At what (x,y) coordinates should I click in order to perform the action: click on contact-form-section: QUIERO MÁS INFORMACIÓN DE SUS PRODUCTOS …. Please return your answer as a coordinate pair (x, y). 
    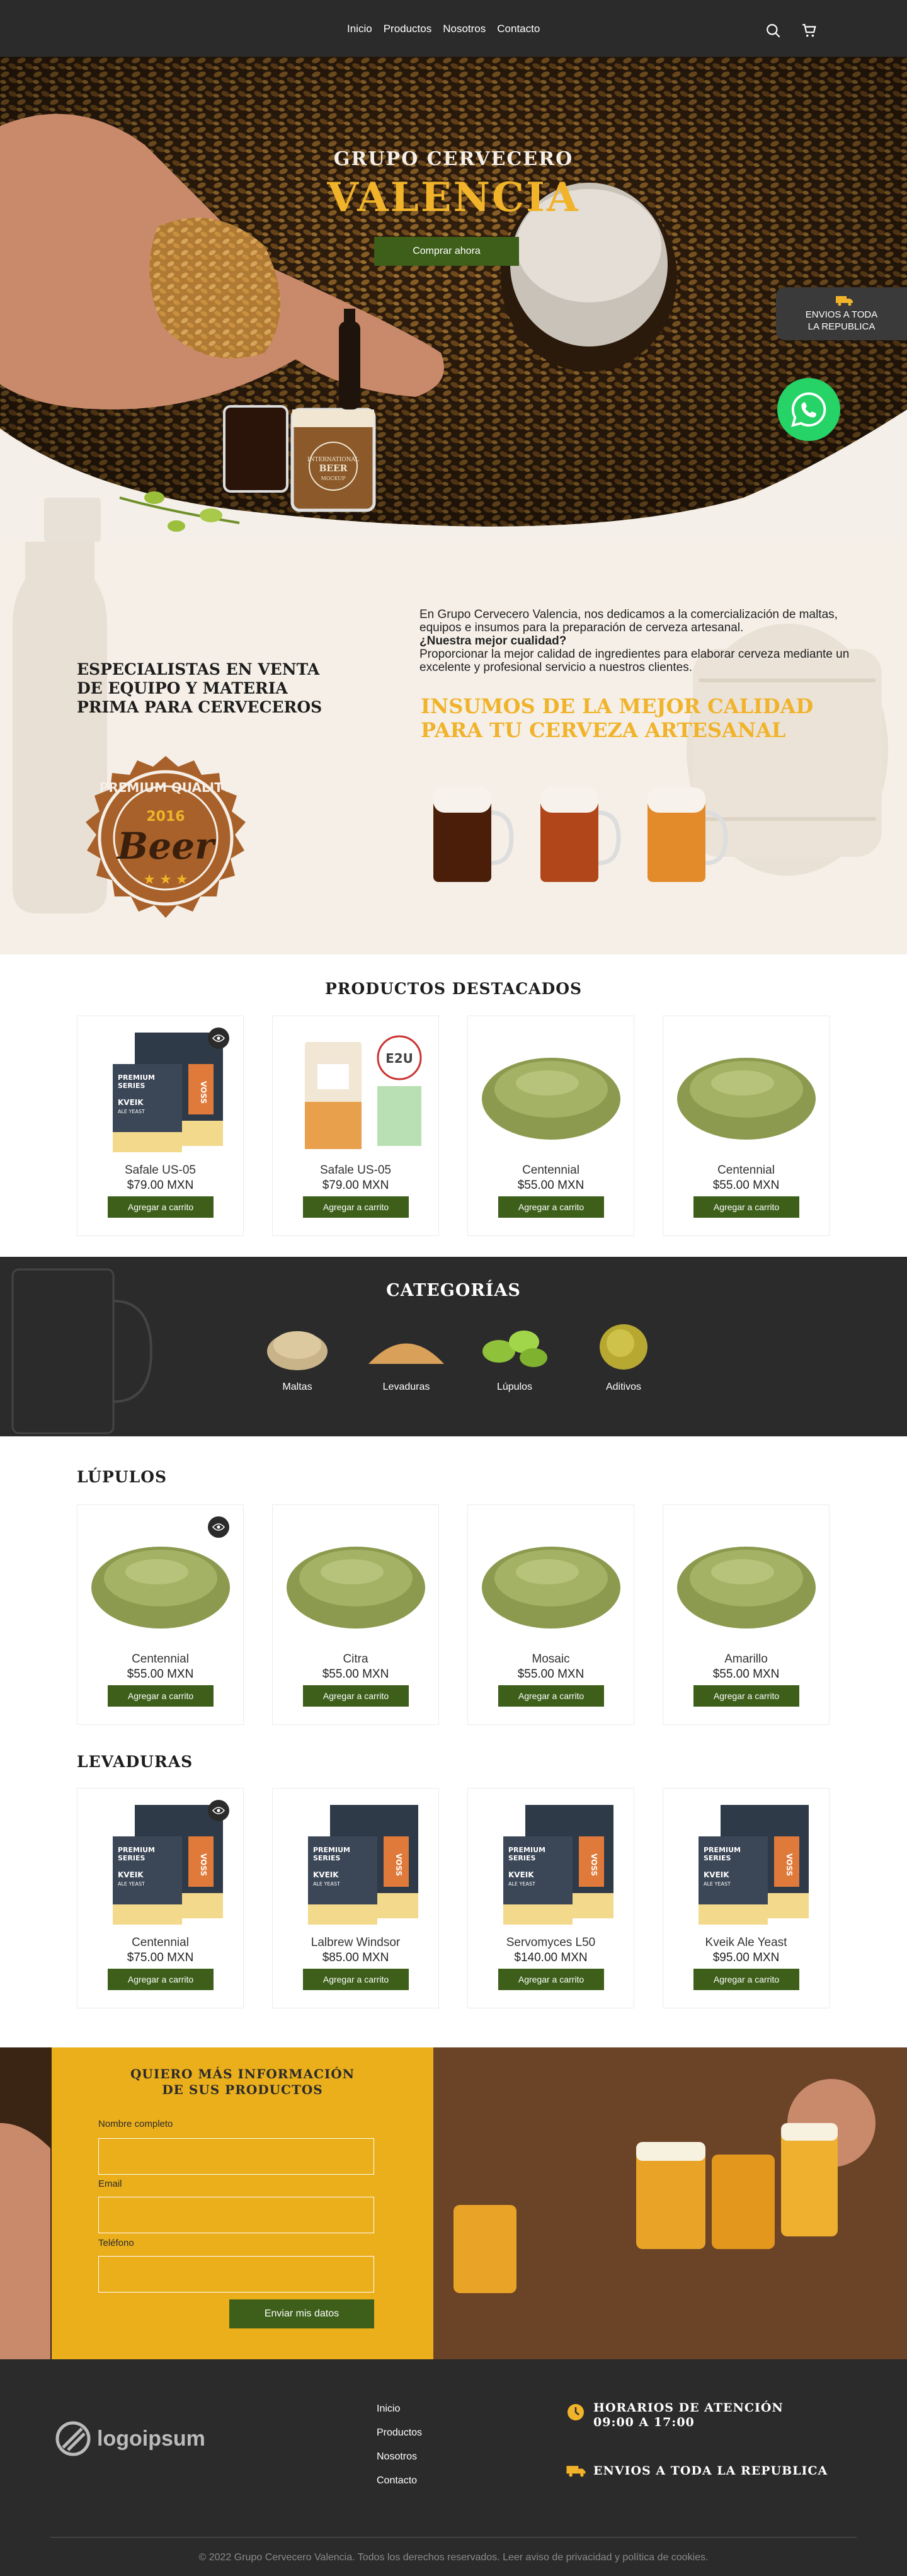
    Looking at the image, I should click on (453, 2203).